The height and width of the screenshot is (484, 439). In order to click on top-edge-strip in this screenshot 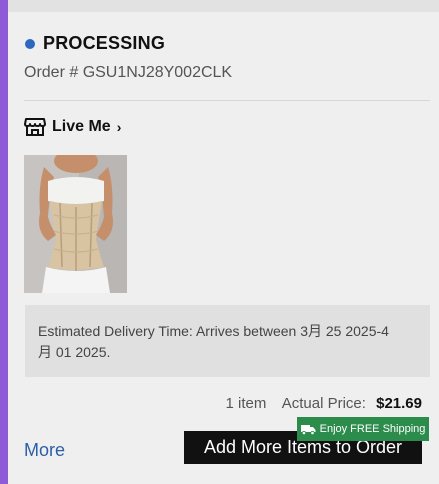, I will do `click(223, 6)`.